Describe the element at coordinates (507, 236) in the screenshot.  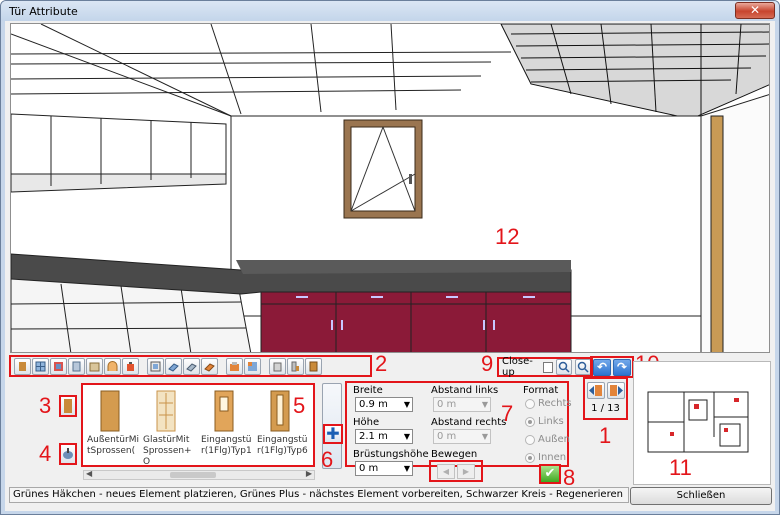
I see `callout-12: 12` at that location.